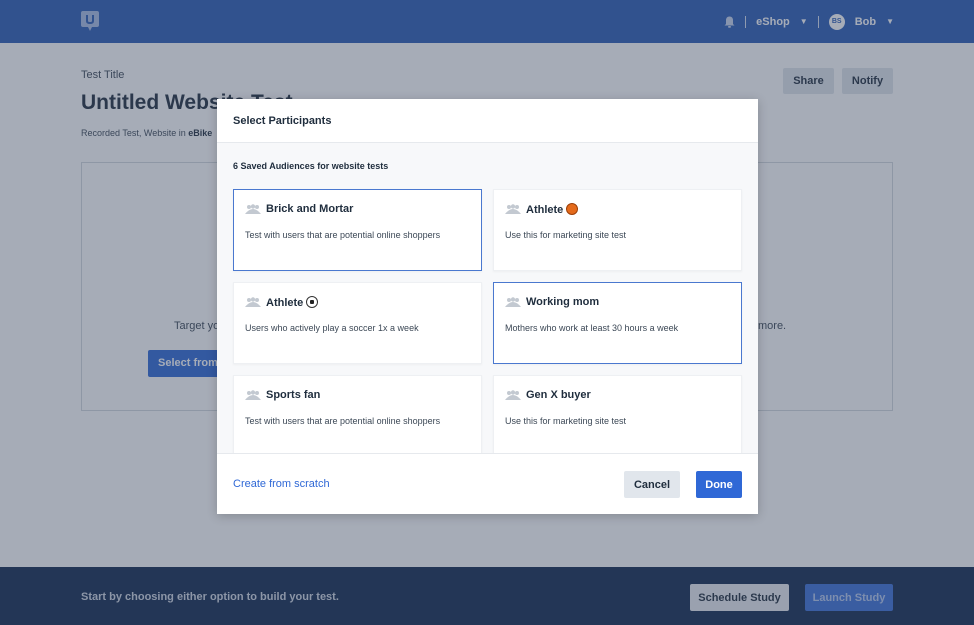 The height and width of the screenshot is (625, 974). Describe the element at coordinates (312, 302) in the screenshot. I see `soccer-ball-icon` at that location.